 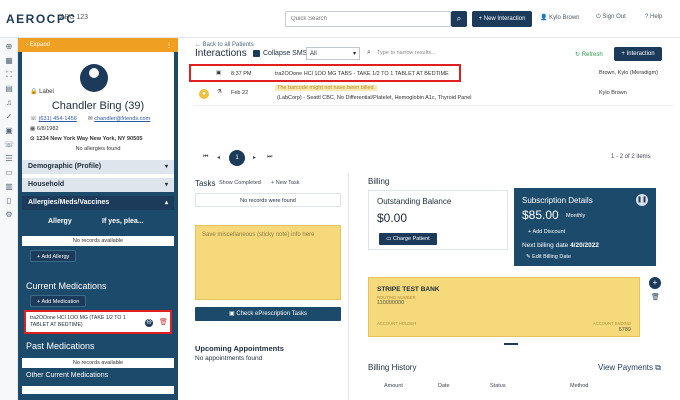 I want to click on patient-name: Chandler Bing (39), so click(x=98, y=106).